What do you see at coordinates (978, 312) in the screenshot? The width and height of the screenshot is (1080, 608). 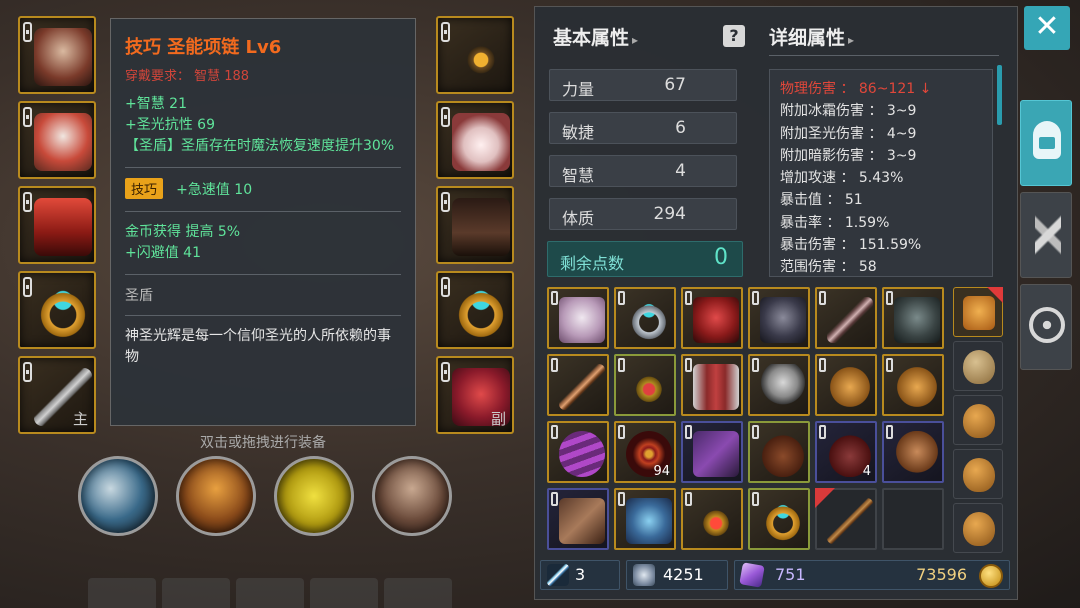 I see `bag-tab-main` at bounding box center [978, 312].